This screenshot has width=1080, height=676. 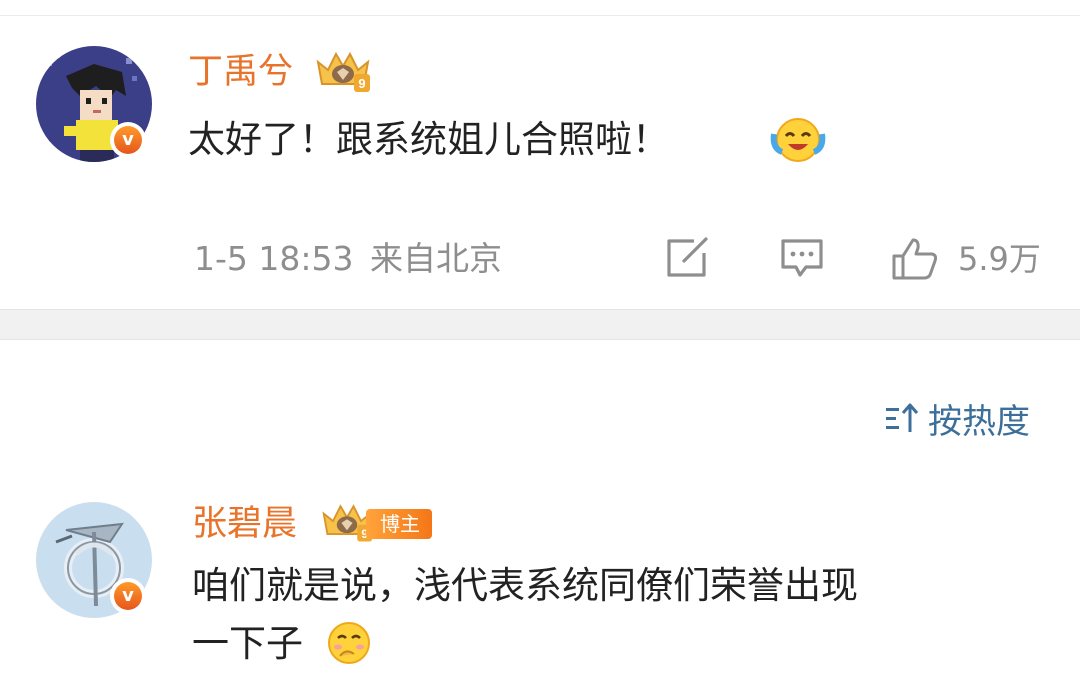 I want to click on comment-text: 太好了！跟系统姐儿合照啦！, so click(x=428, y=139).